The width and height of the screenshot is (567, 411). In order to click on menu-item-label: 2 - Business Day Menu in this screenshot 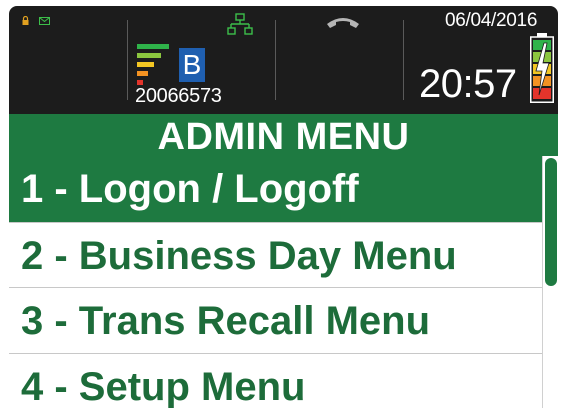, I will do `click(239, 256)`.